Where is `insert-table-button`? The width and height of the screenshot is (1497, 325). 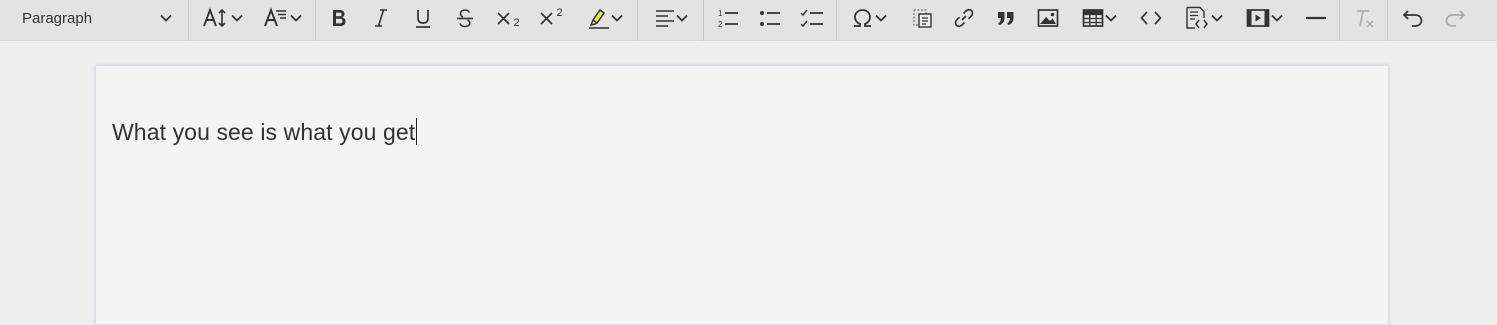 insert-table-button is located at coordinates (1099, 18).